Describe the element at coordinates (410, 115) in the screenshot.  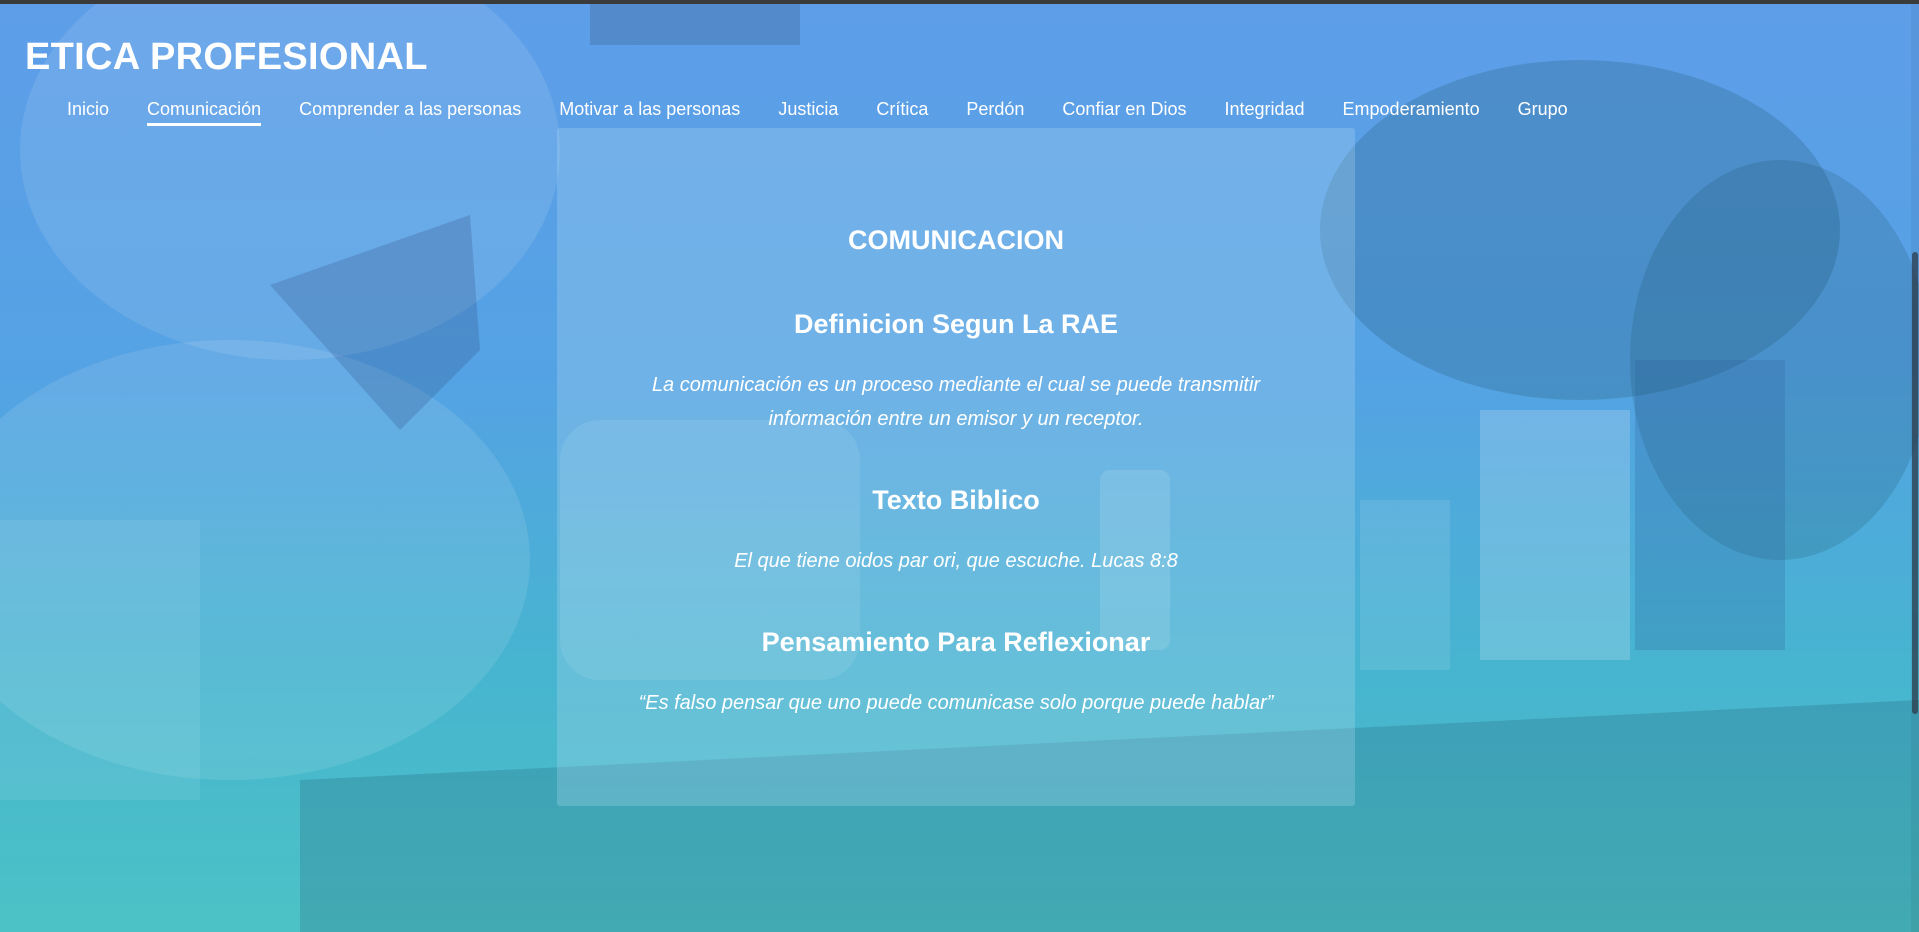
I see `nav-item-comprender: Comprender a las personas` at that location.